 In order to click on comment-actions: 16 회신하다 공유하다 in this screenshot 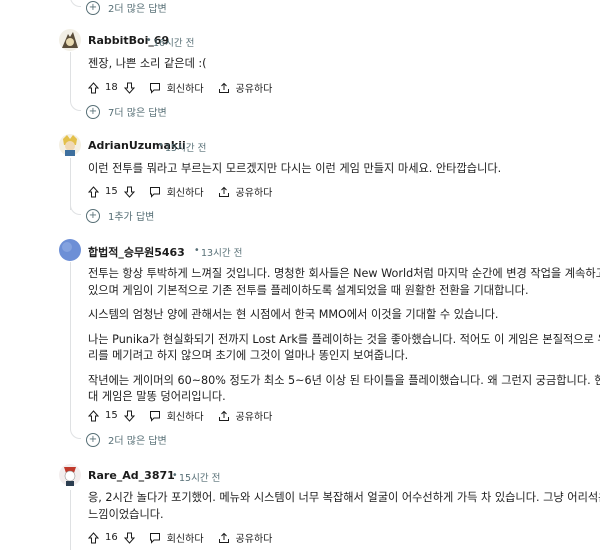, I will do `click(187, 537)`.